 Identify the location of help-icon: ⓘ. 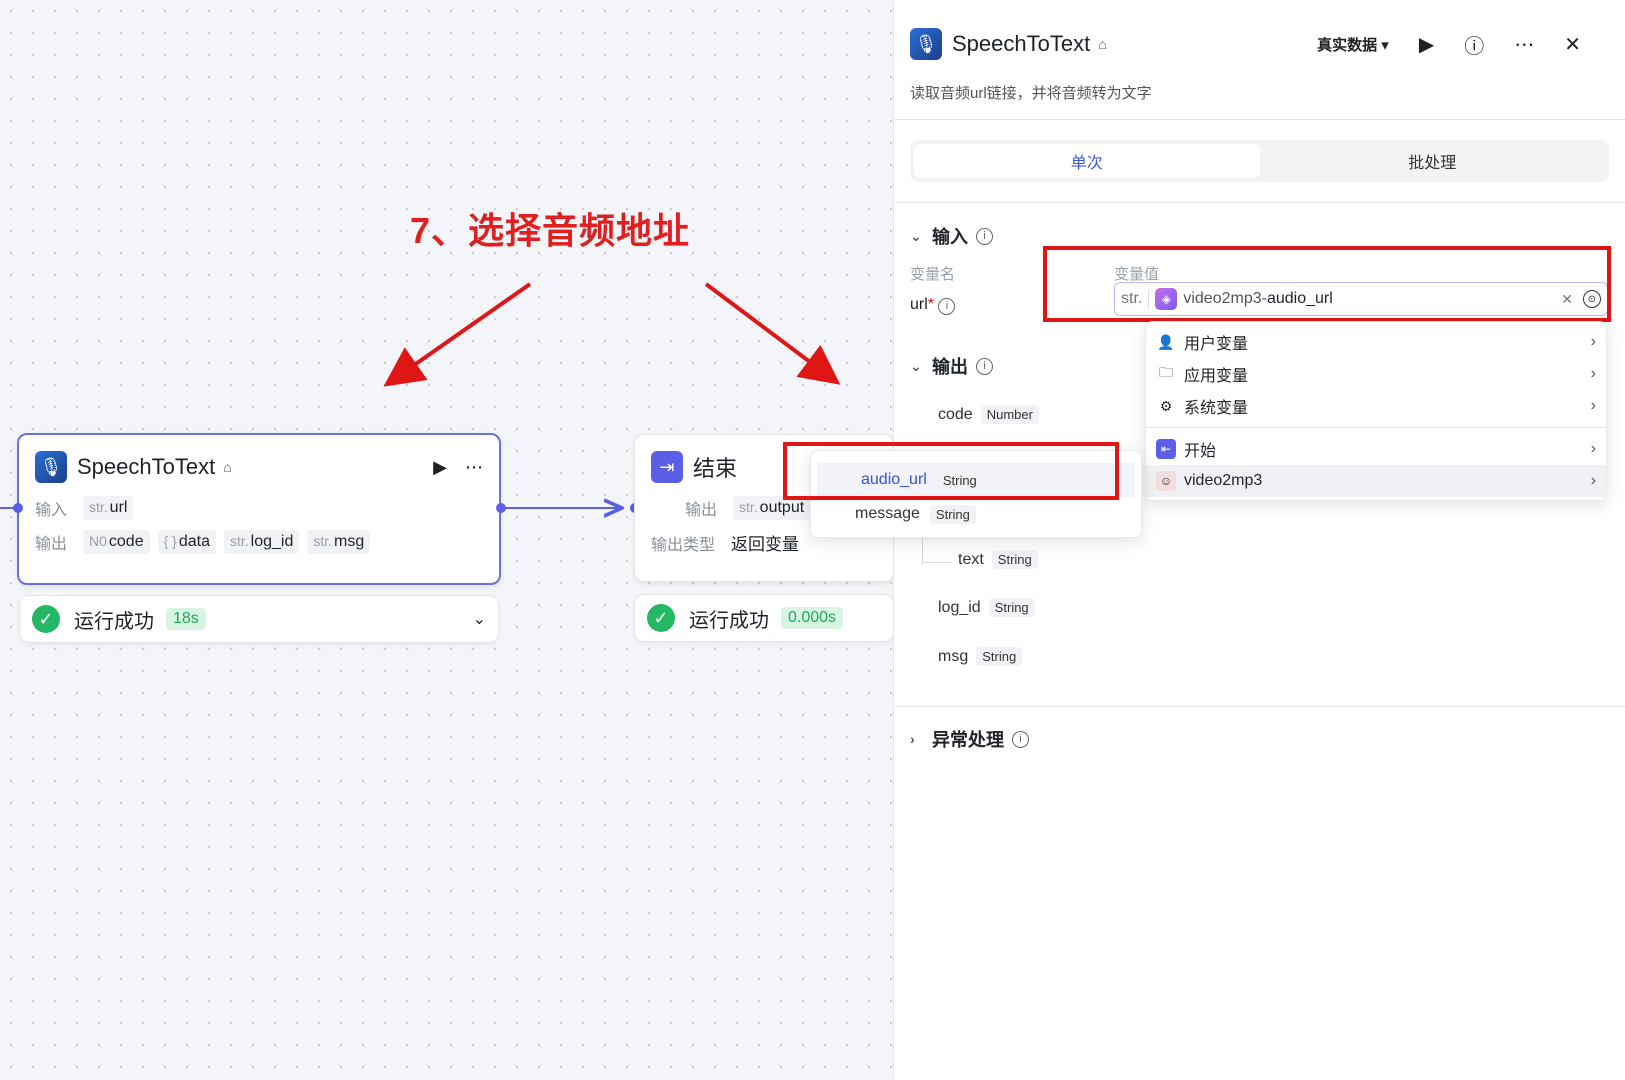
(1474, 44).